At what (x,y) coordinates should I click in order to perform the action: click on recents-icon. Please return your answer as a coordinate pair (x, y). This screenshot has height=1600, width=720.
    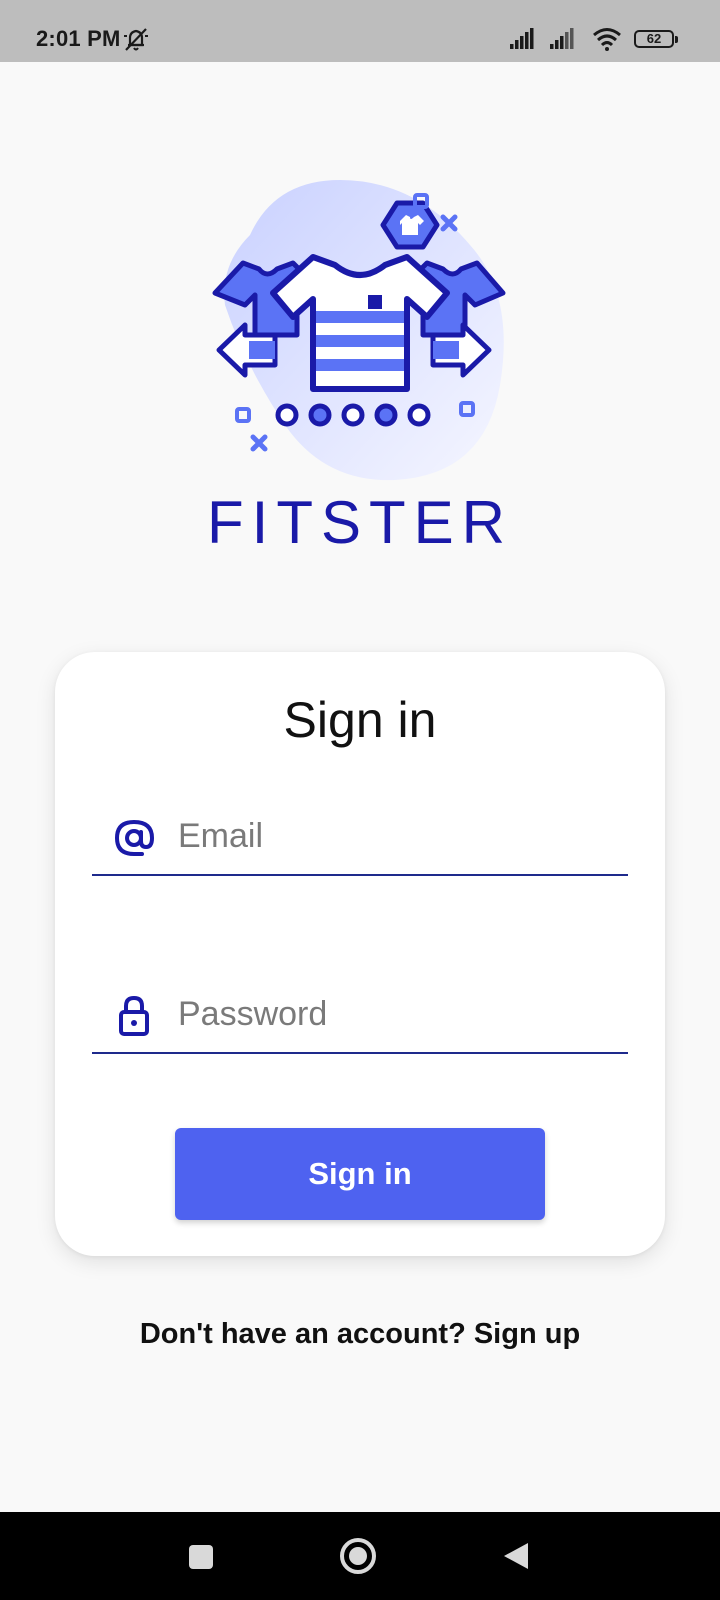
    Looking at the image, I should click on (201, 1557).